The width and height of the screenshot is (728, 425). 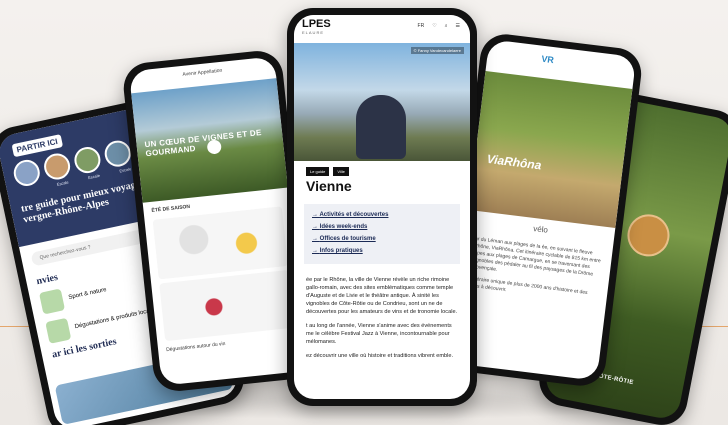 What do you see at coordinates (514, 162) in the screenshot?
I see `hero-title: ViaRhôna` at bounding box center [514, 162].